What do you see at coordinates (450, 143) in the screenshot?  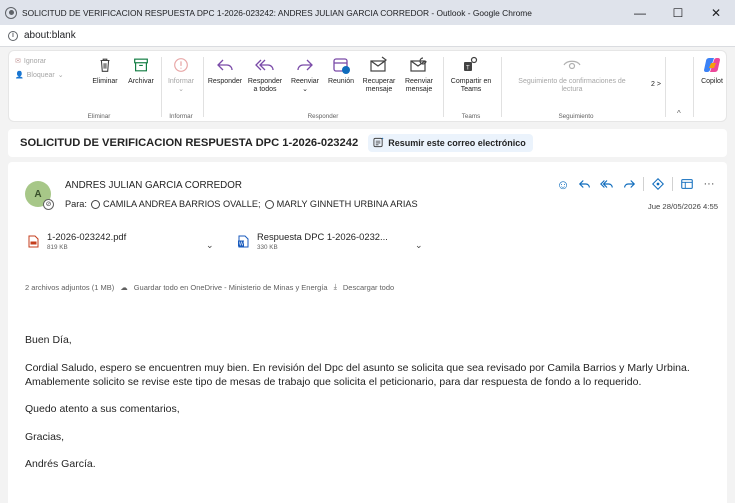 I see `summarize-button: Resumir este correo electrónico` at bounding box center [450, 143].